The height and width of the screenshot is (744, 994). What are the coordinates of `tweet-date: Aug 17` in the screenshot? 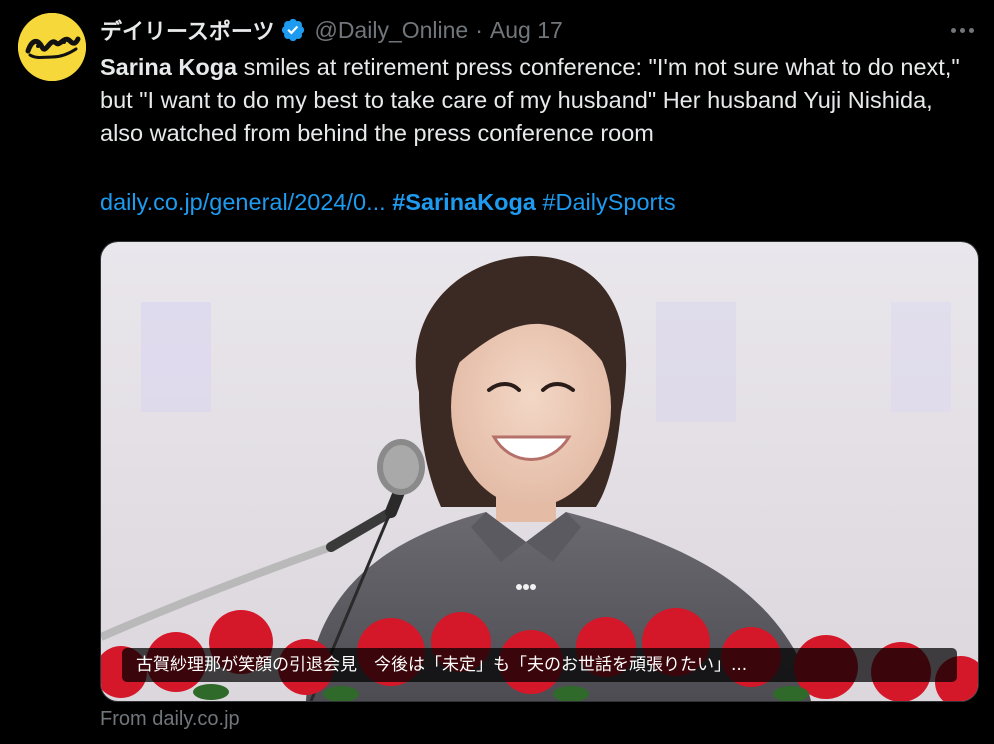 It's located at (526, 30).